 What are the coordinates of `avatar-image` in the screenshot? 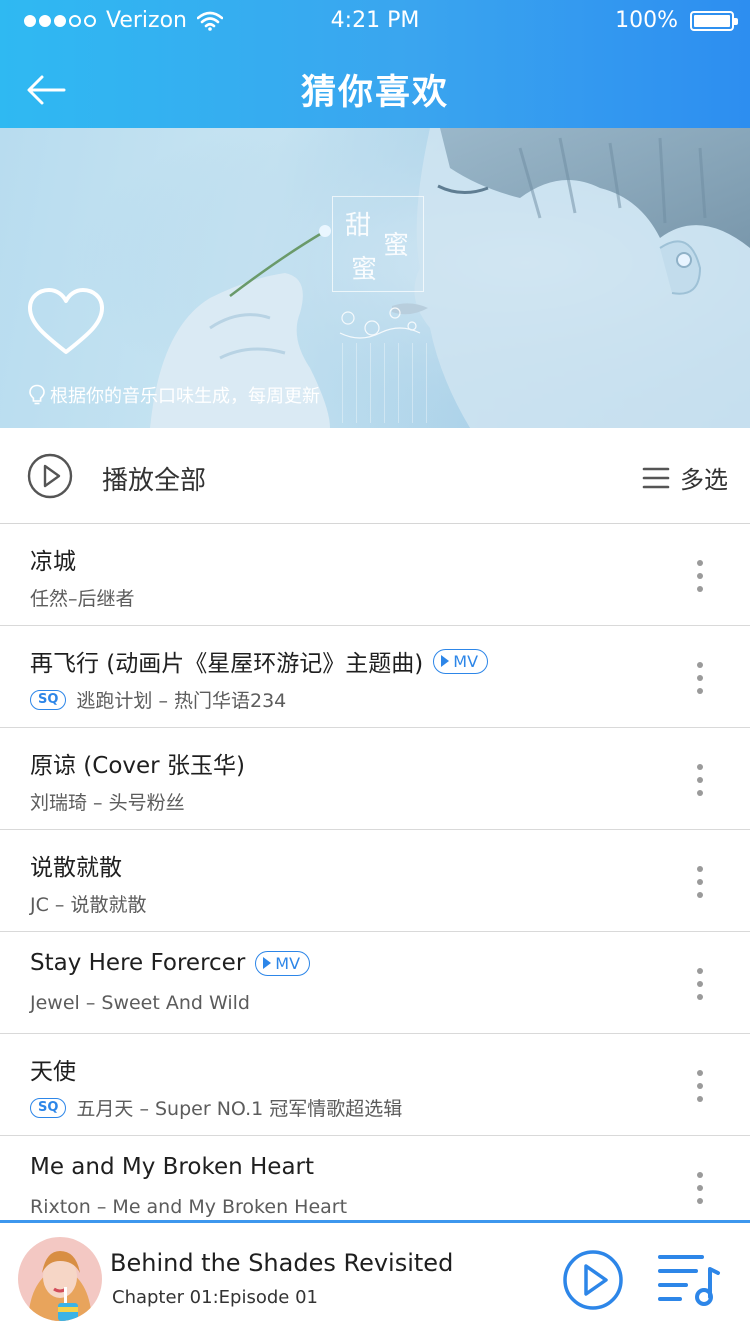 It's located at (60, 1279).